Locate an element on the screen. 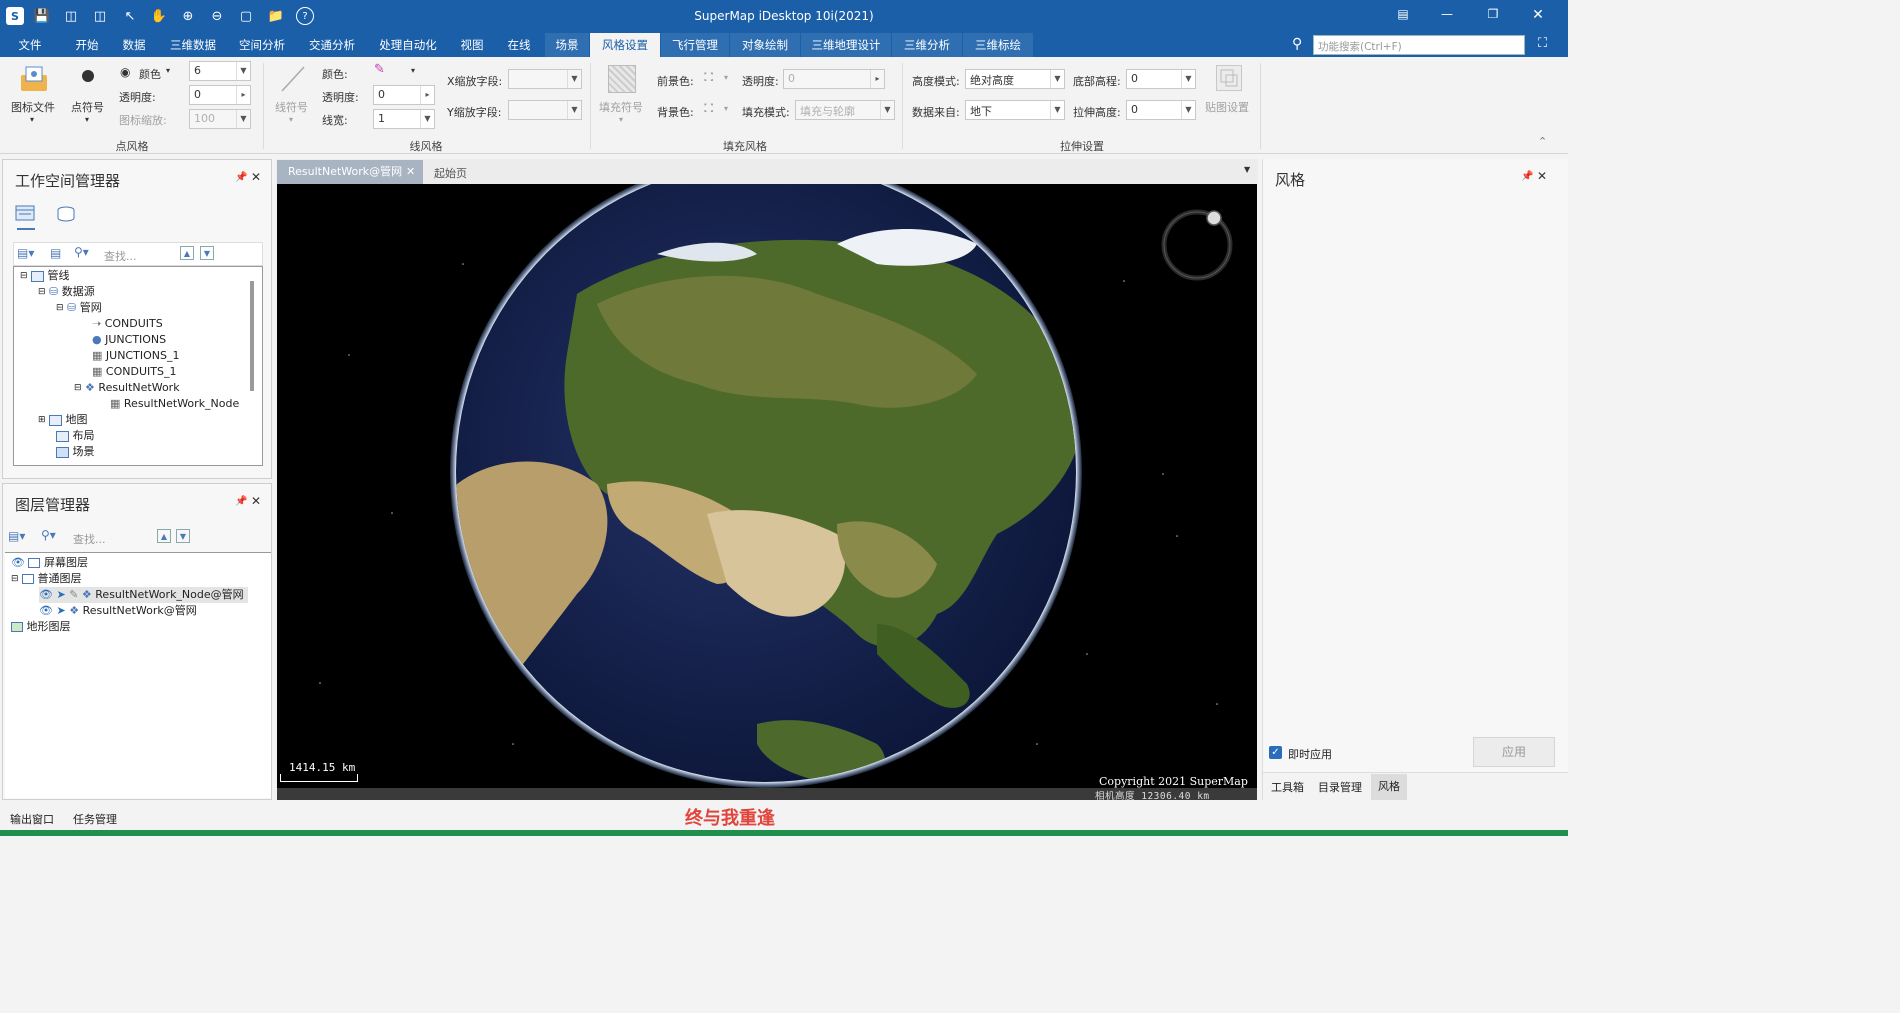  add-layer-icon: ▤▾ is located at coordinates (16, 536).